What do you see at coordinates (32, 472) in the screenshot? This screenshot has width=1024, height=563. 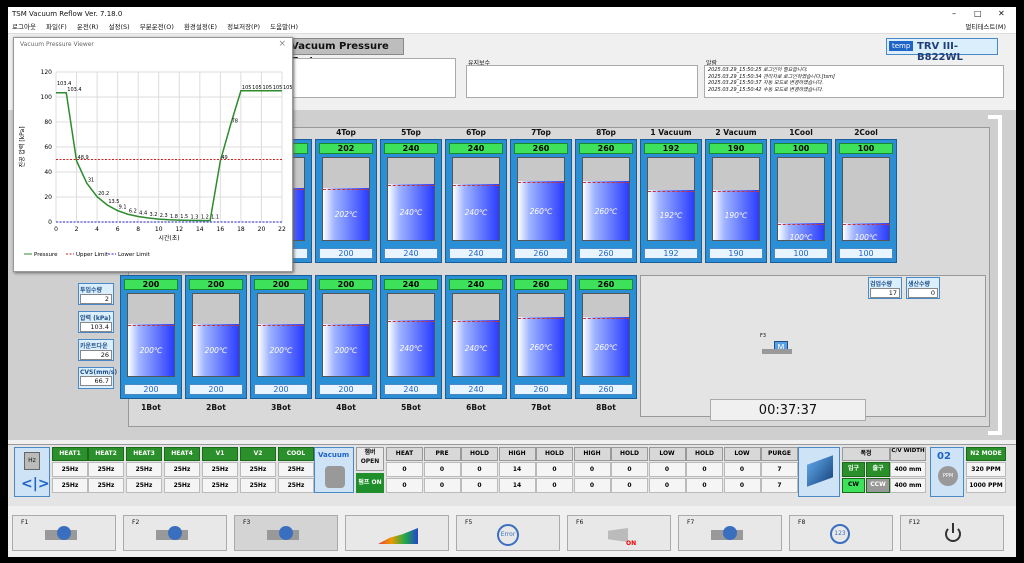 I see `hz-icon: Hz <|>` at bounding box center [32, 472].